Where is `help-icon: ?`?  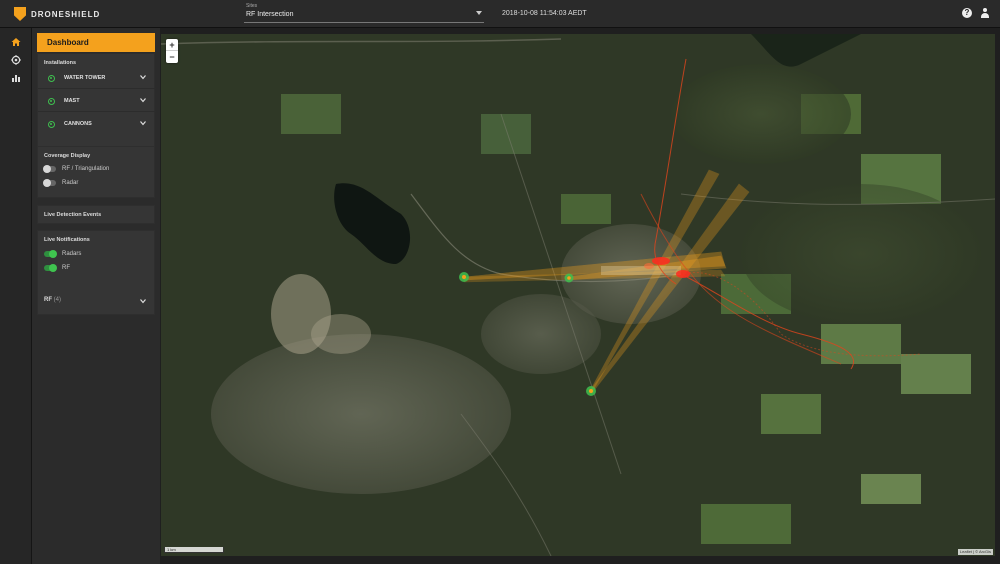 help-icon: ? is located at coordinates (967, 13).